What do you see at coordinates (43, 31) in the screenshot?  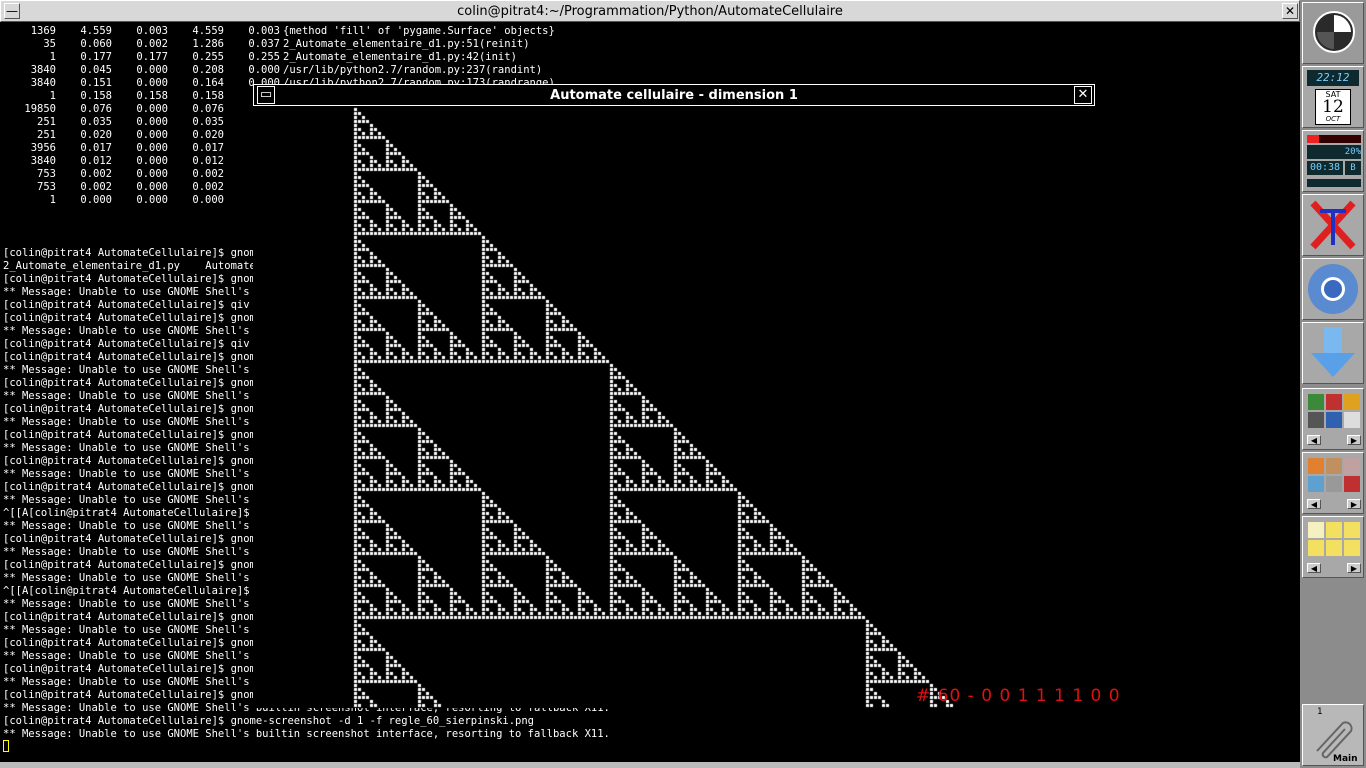 I see `profile-number: 1369` at bounding box center [43, 31].